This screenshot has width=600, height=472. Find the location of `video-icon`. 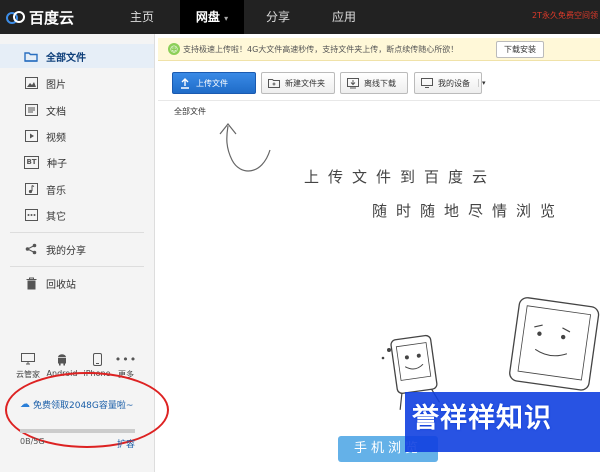

video-icon is located at coordinates (31, 136).